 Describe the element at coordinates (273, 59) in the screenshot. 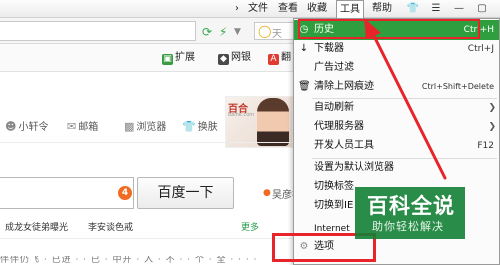

I see `translate-icon: A` at that location.